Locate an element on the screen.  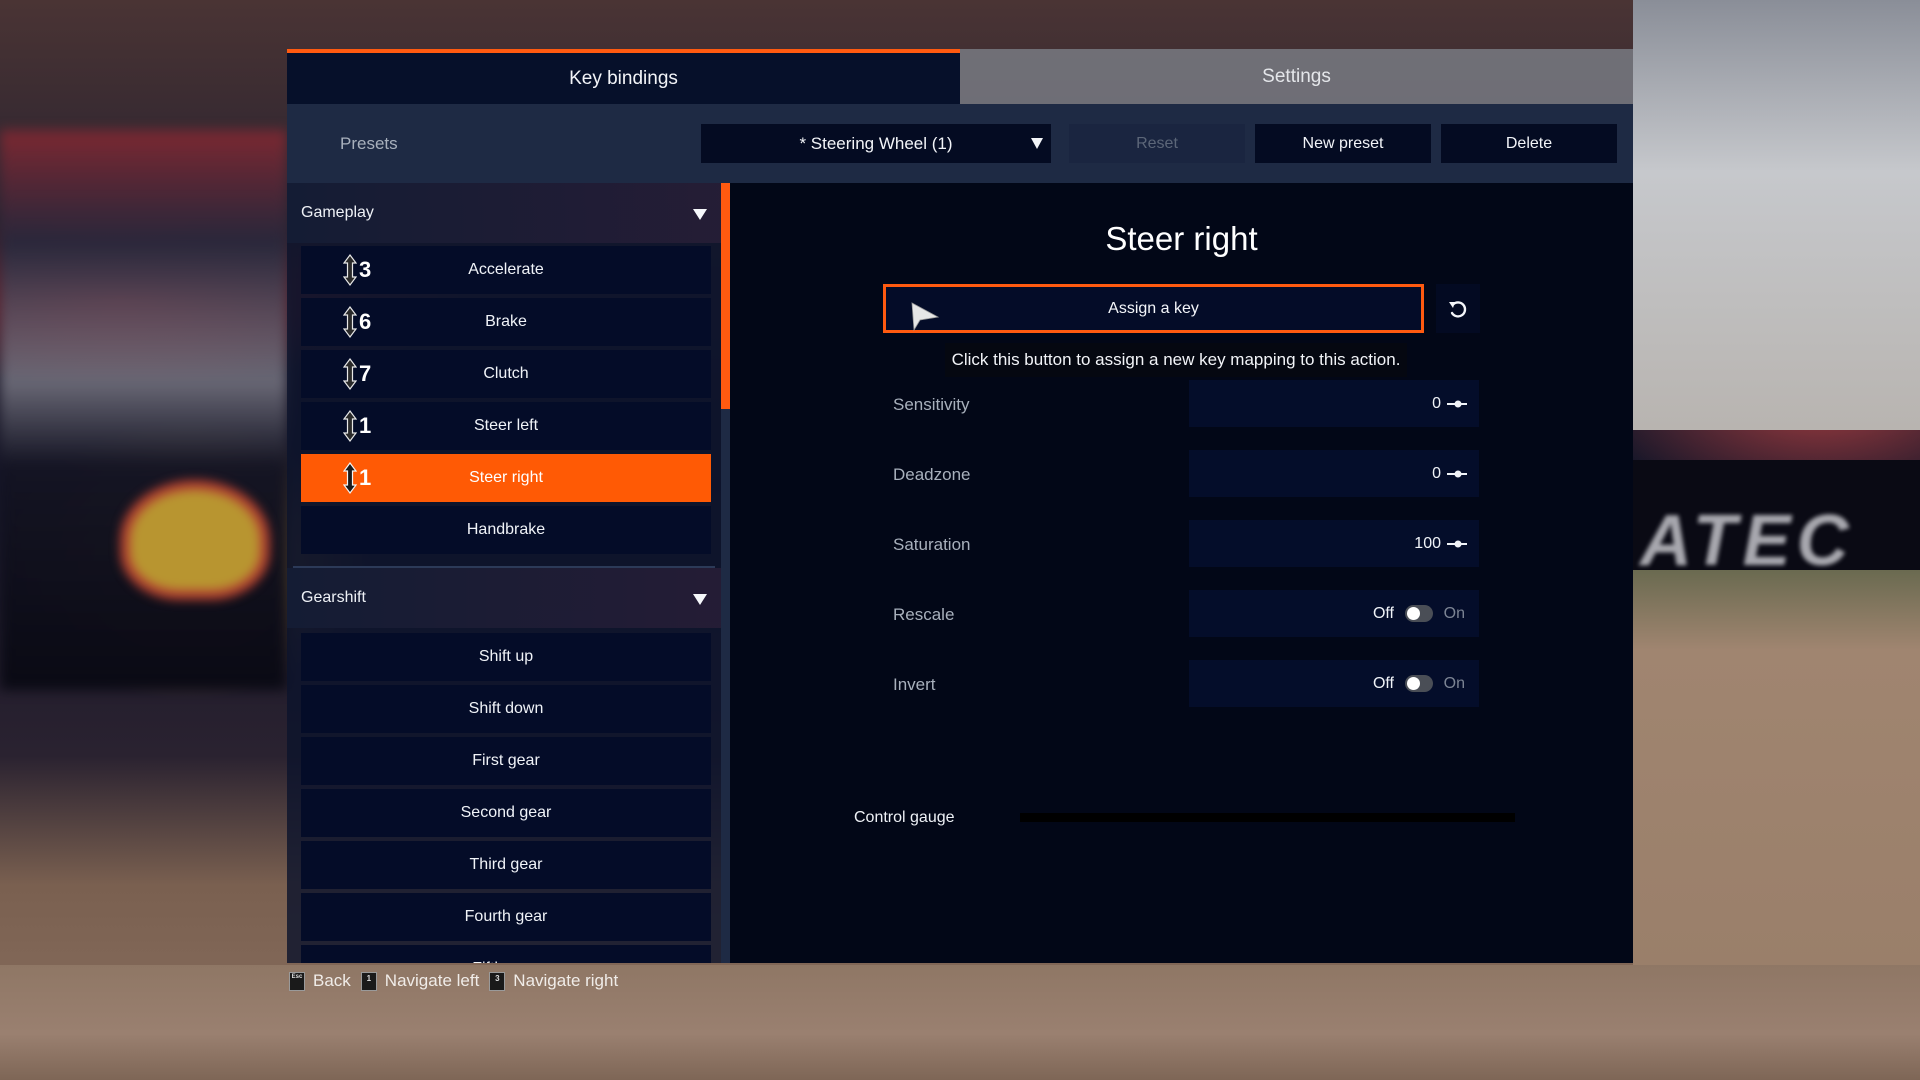
action-row-accelerate: 3 Accelerate is located at coordinates (506, 270).